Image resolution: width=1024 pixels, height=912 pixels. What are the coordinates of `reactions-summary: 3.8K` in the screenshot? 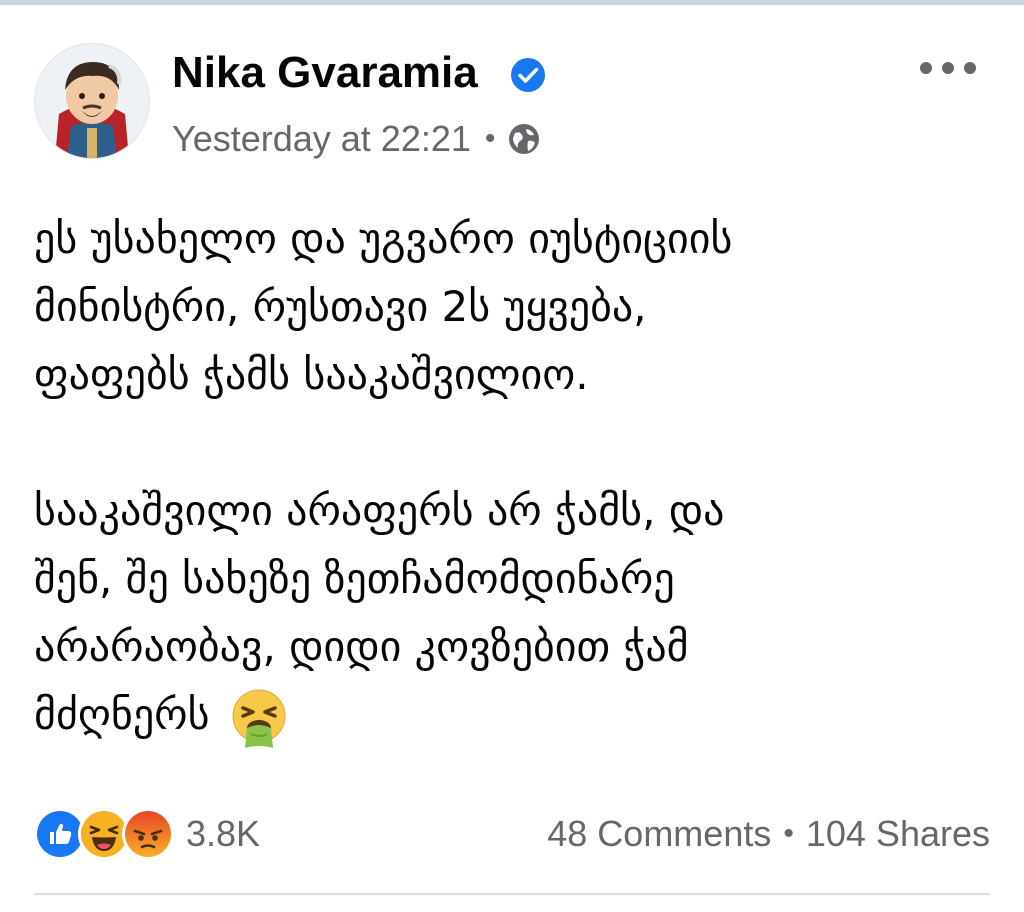 It's located at (147, 834).